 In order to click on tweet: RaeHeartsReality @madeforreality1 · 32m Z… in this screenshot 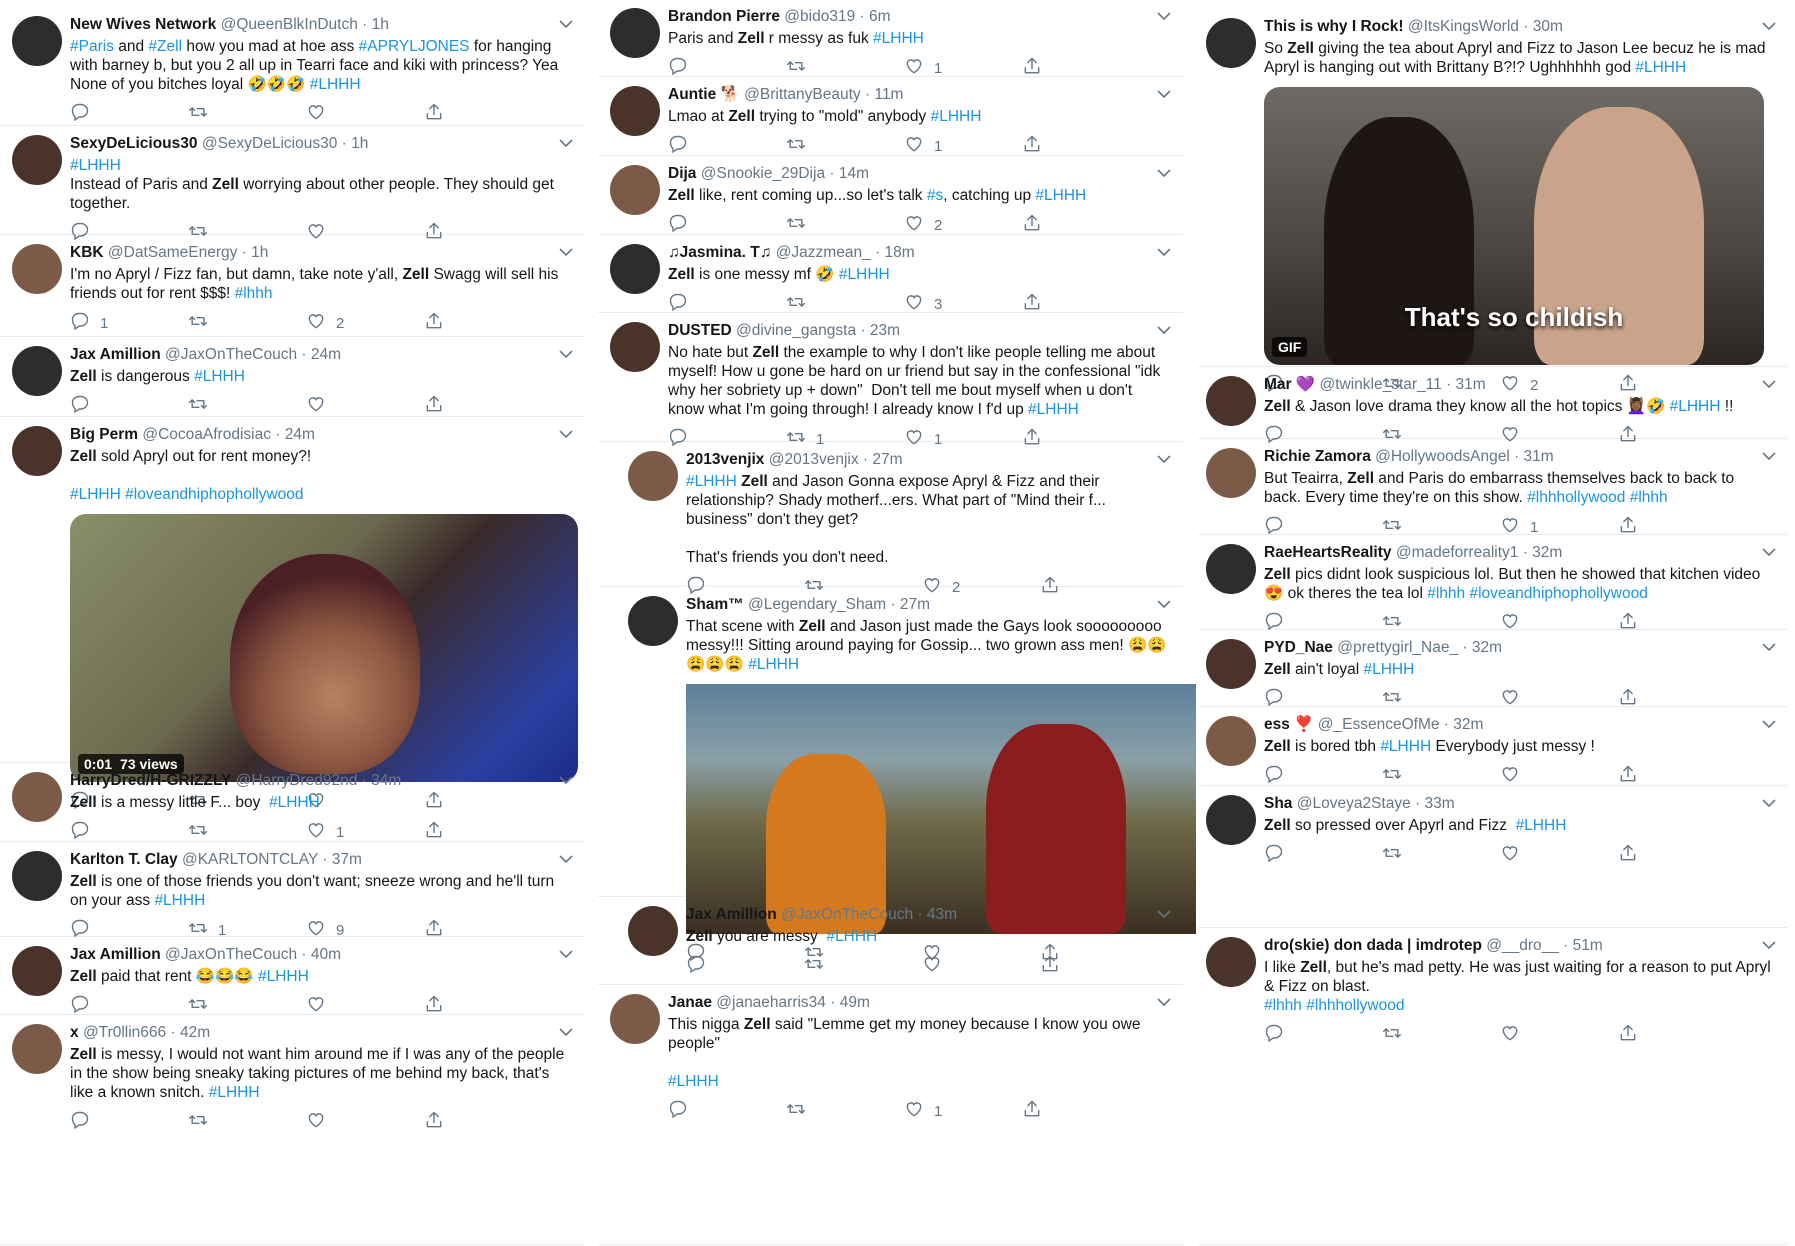, I will do `click(1493, 583)`.